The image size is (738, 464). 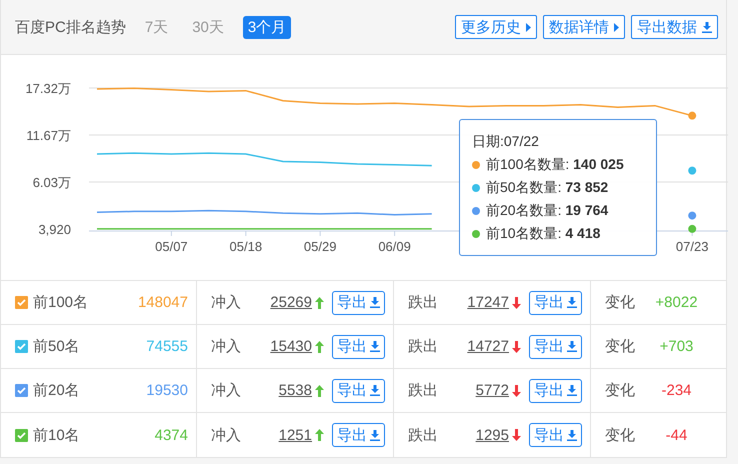 I want to click on in-count-link: 1251, so click(x=295, y=435).